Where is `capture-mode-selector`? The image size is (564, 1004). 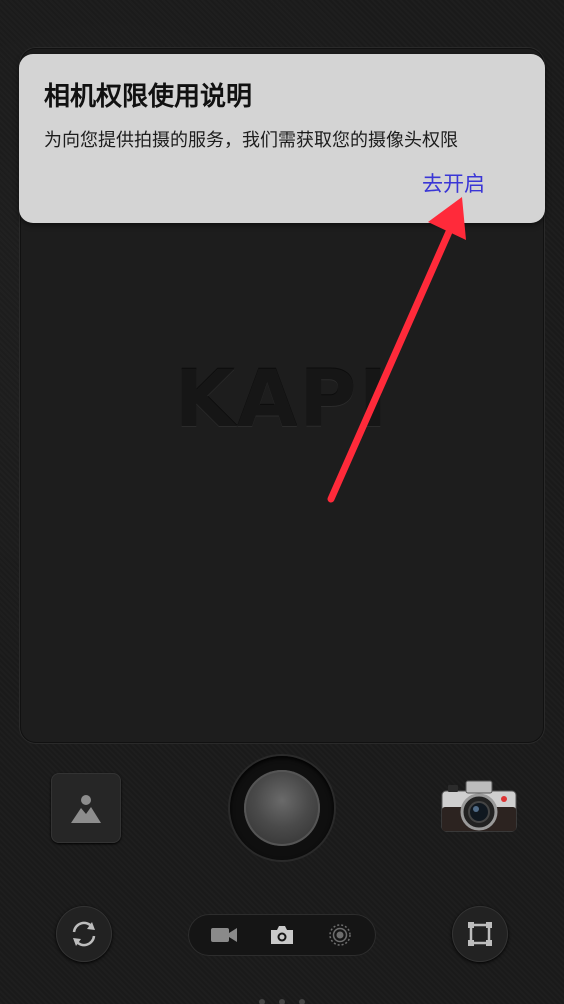 capture-mode-selector is located at coordinates (282, 935).